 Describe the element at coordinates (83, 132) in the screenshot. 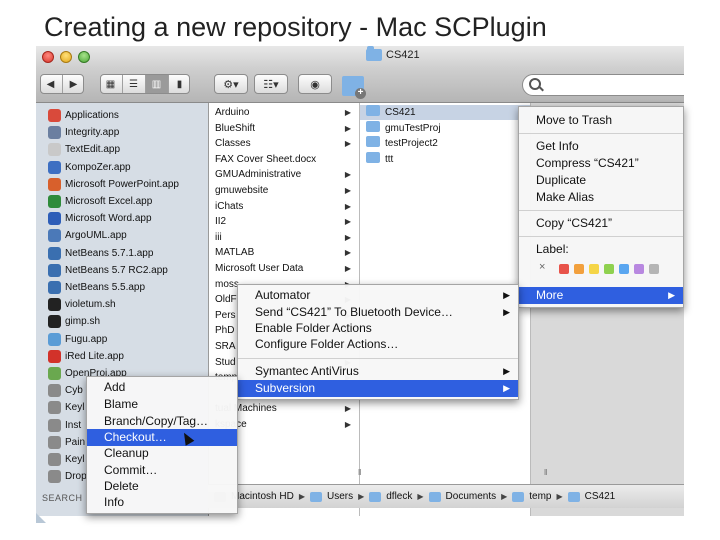

I see `sidebar-item: Integrity.app` at that location.